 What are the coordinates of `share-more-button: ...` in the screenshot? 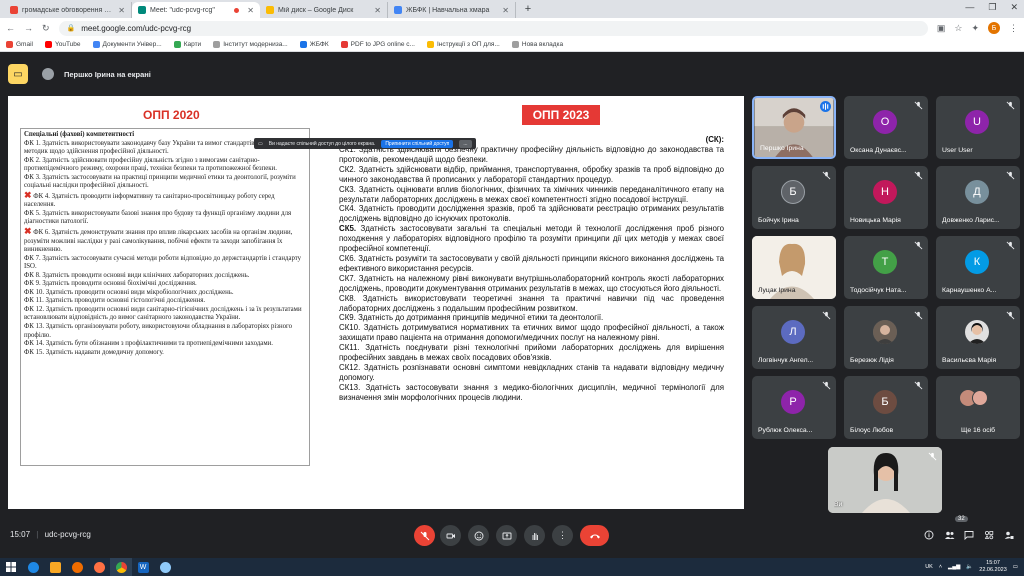 It's located at (465, 143).